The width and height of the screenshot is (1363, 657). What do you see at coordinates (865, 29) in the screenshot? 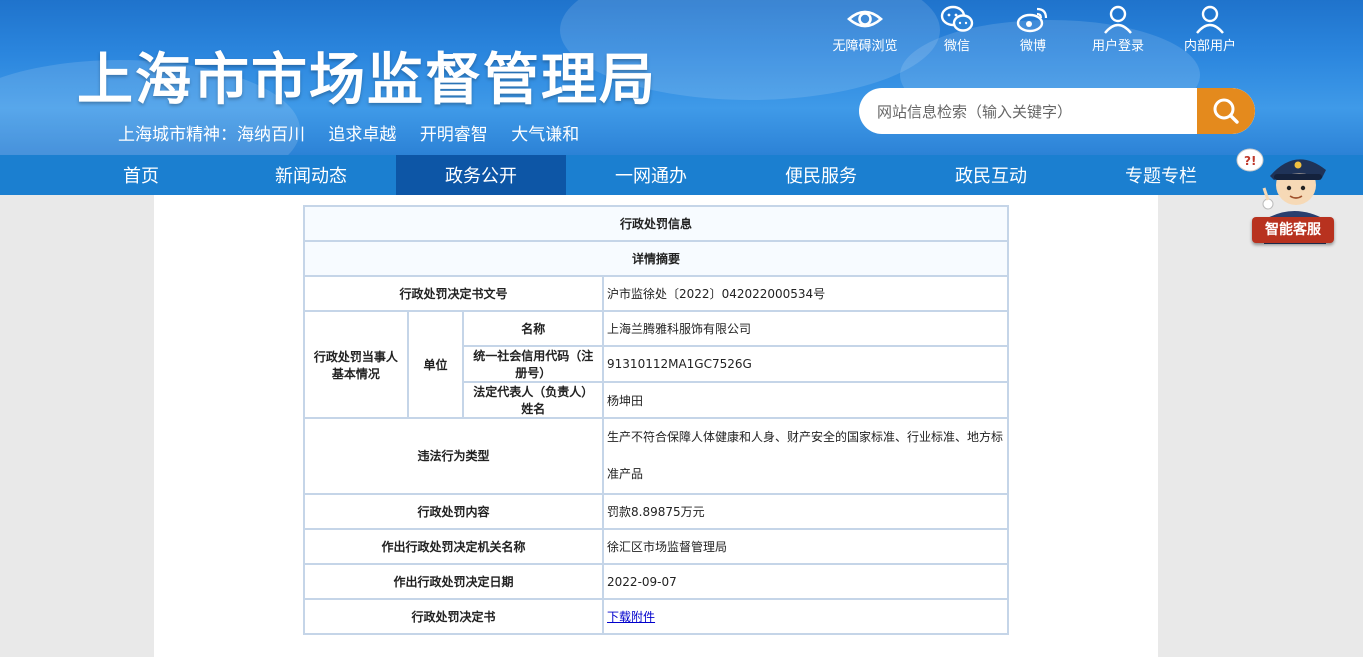
I see `accessibility-link: 无障碍浏览` at bounding box center [865, 29].